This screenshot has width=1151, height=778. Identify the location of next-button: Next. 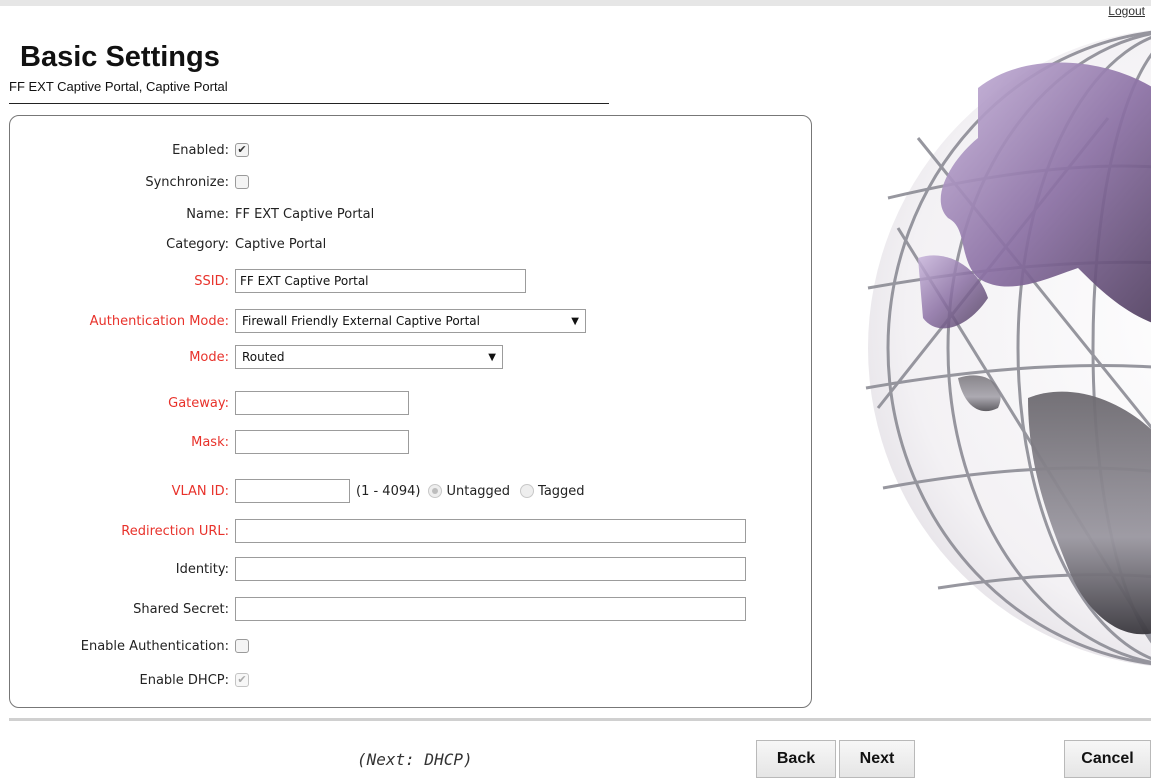
(877, 759).